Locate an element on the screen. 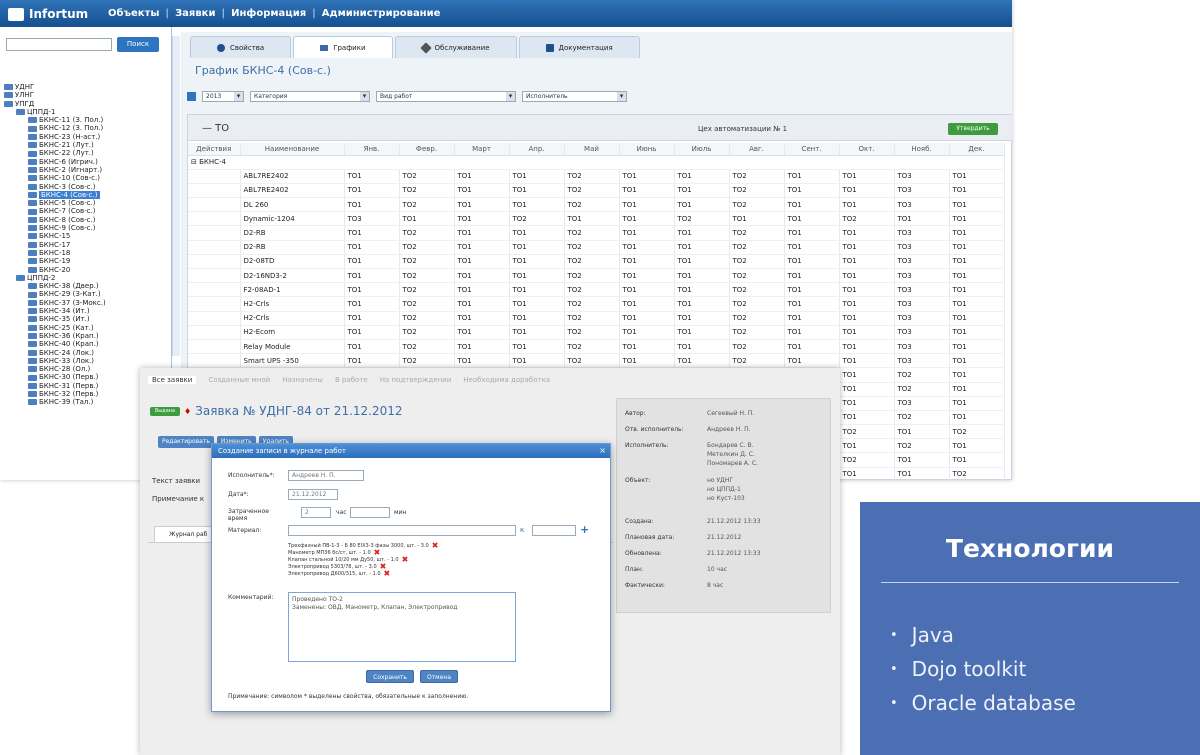 This screenshot has height=755, width=1200. tab-all-requests: Все заявки is located at coordinates (172, 380).